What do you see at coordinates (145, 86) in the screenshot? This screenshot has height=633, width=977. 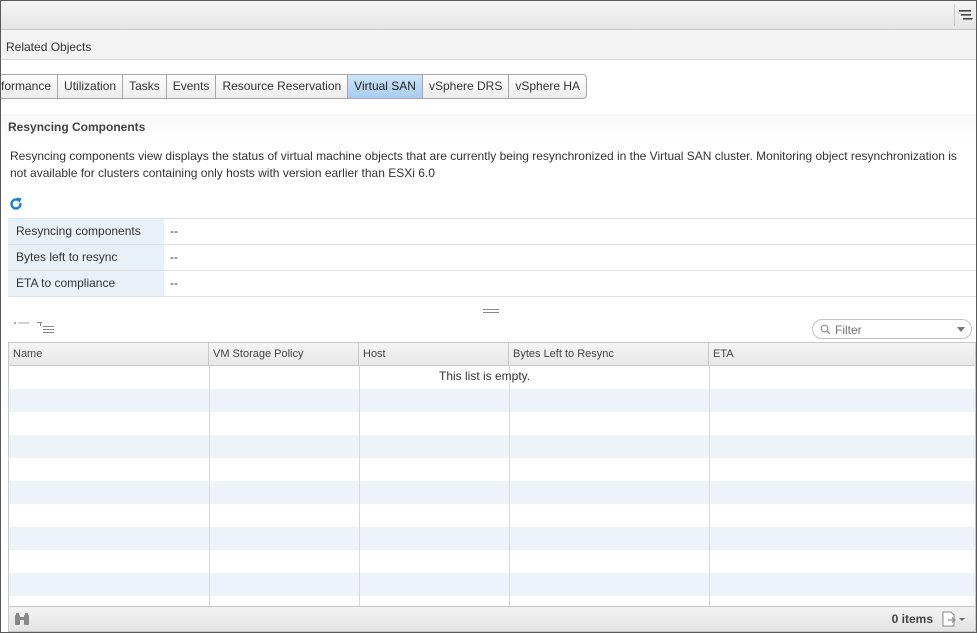 I see `tab-tasks: Tasks` at bounding box center [145, 86].